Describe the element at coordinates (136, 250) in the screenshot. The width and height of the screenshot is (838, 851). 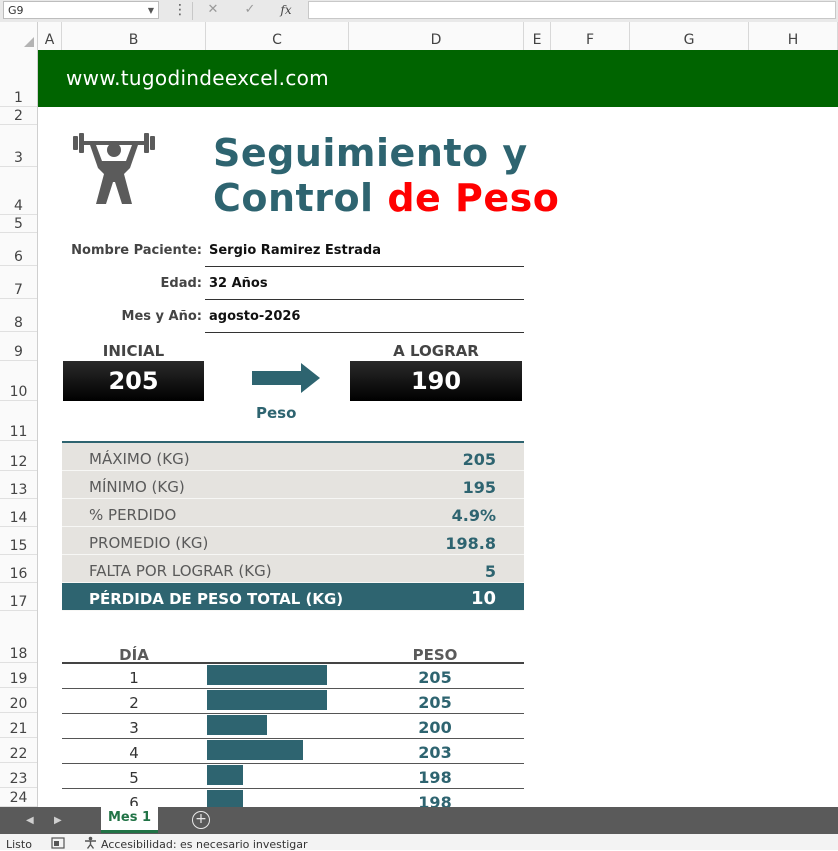
I see `patient-name-label: Nombre Paciente:` at that location.